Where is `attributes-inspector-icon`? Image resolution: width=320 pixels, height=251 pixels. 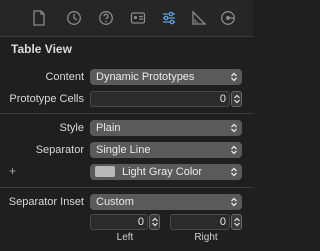
attributes-inspector-icon is located at coordinates (169, 18).